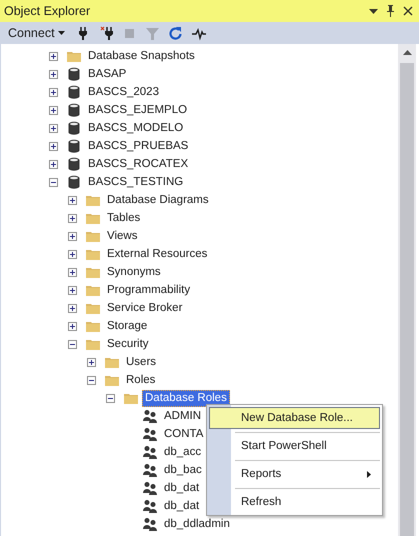 The image size is (419, 536). What do you see at coordinates (186, 398) in the screenshot?
I see `tree-item: Database Roles` at bounding box center [186, 398].